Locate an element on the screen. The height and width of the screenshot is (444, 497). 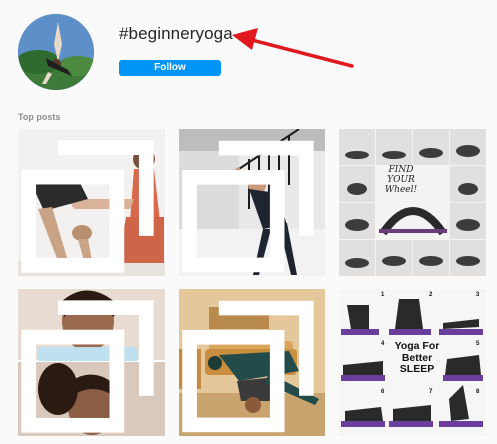
pose-number: 4 is located at coordinates (383, 344).